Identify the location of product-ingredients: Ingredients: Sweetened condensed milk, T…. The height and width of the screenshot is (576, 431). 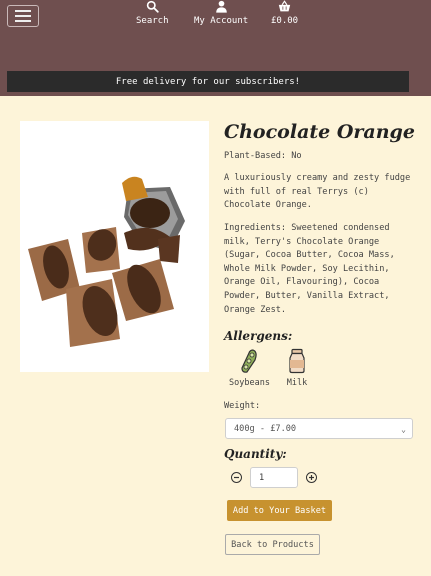
(309, 269).